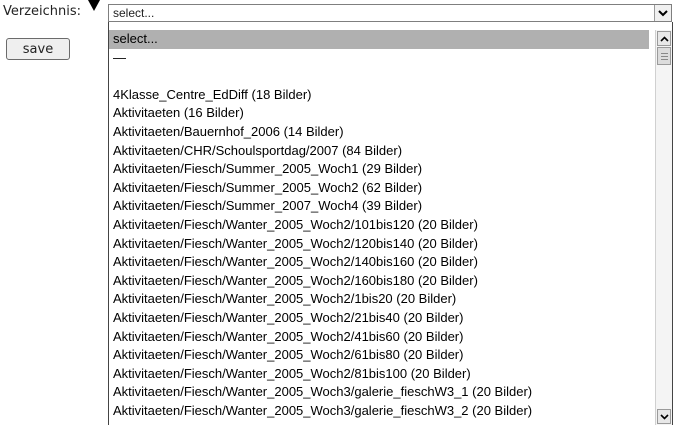  What do you see at coordinates (379, 132) in the screenshot?
I see `dropdown-option: Aktivitaeten/Bauernhof_2006 (14 Bilder)` at bounding box center [379, 132].